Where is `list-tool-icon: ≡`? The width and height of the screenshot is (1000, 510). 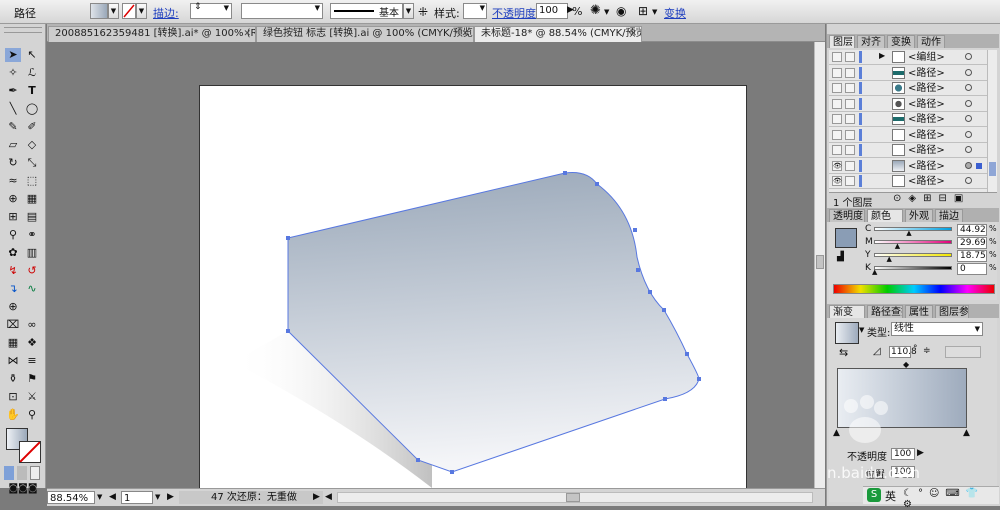
list-tool-icon: ≡ is located at coordinates (32, 361).